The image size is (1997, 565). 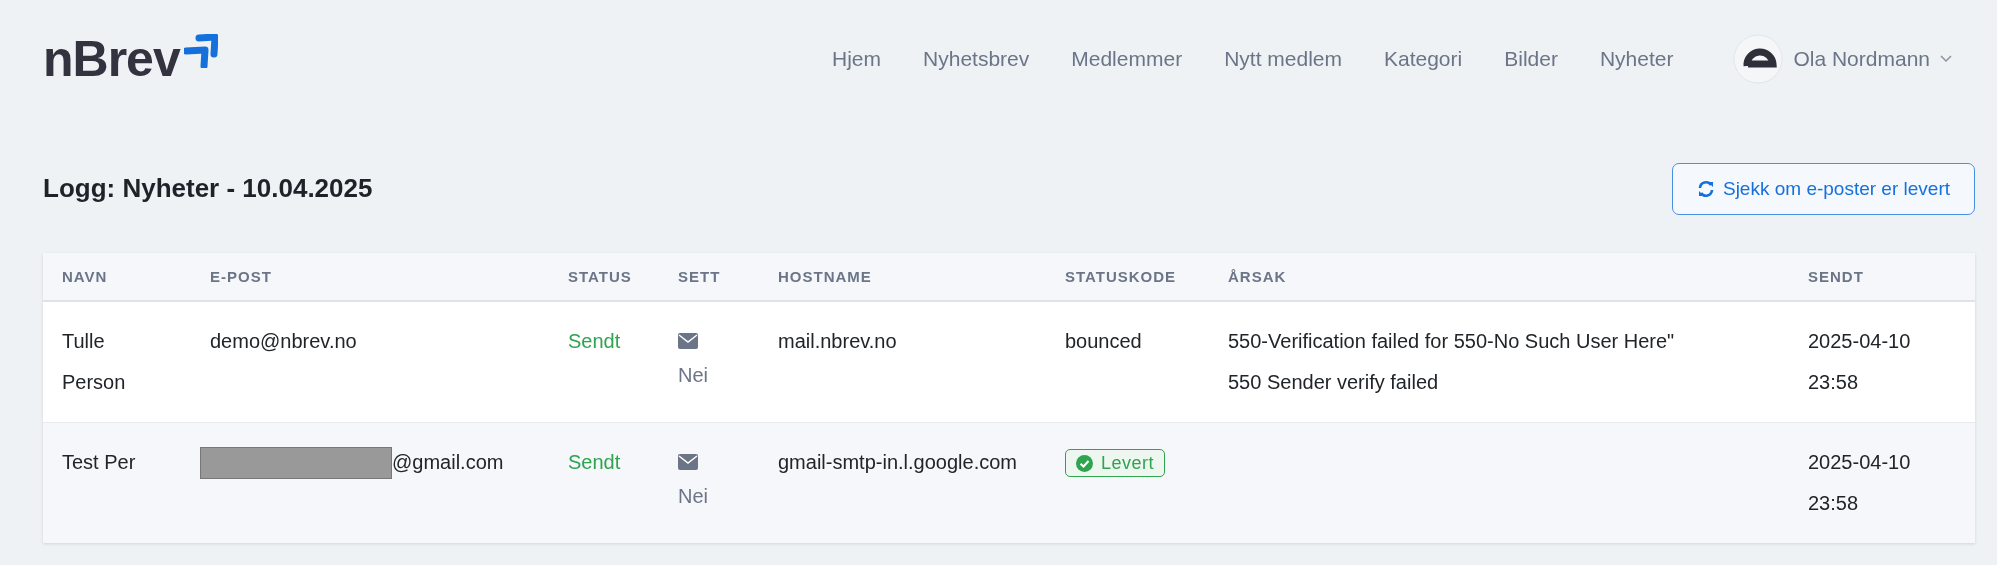 What do you see at coordinates (1636, 59) in the screenshot?
I see `nav-link: Nyheter` at bounding box center [1636, 59].